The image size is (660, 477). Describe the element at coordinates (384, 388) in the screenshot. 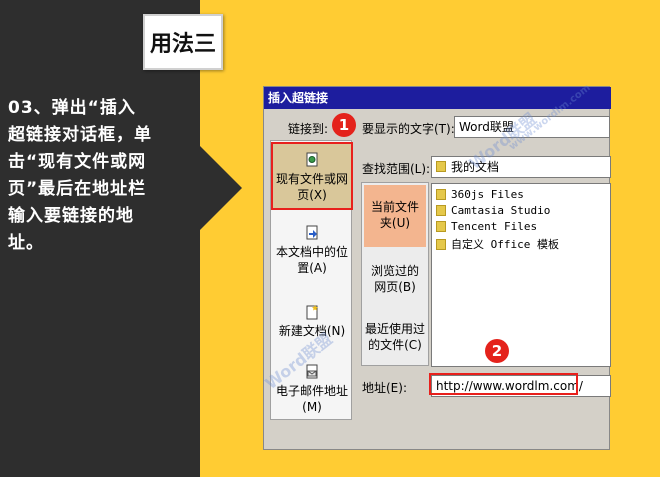

I see `address-label: 地址(E):` at that location.